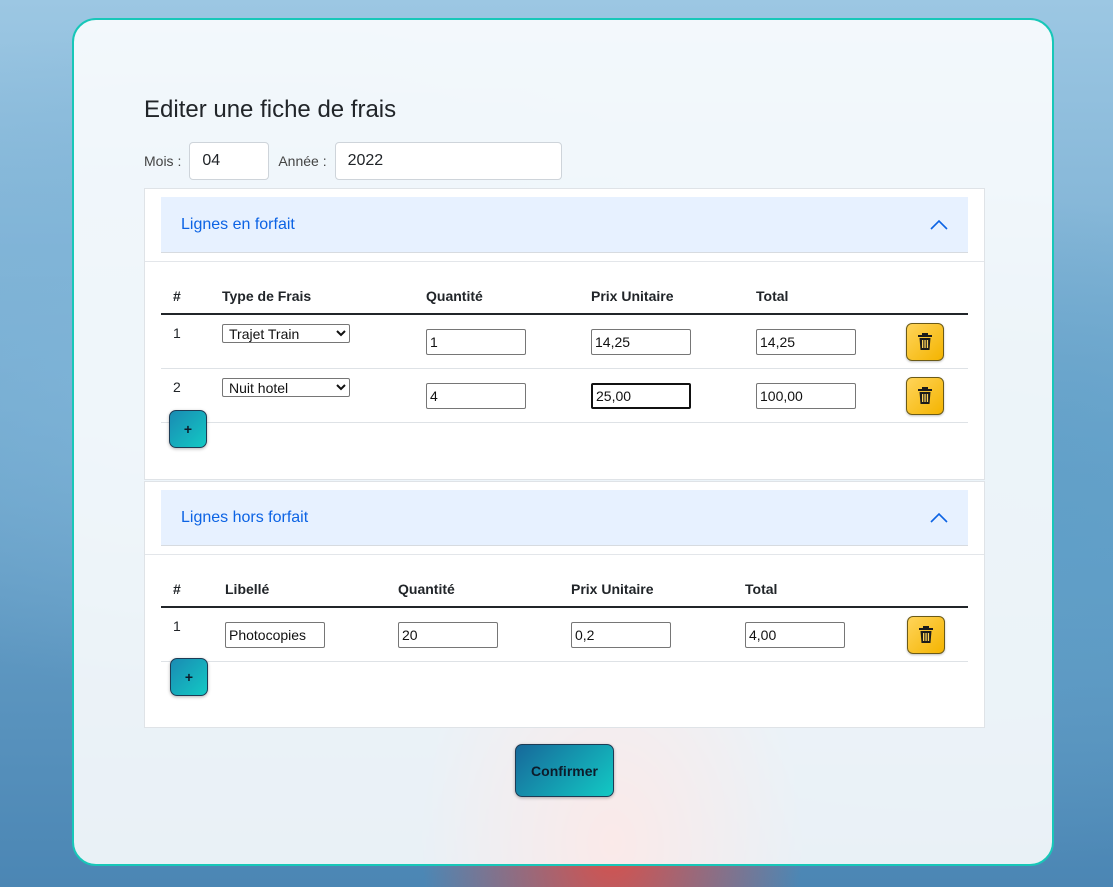 The width and height of the screenshot is (1113, 887). I want to click on type-cell: Trajet Train, so click(312, 341).